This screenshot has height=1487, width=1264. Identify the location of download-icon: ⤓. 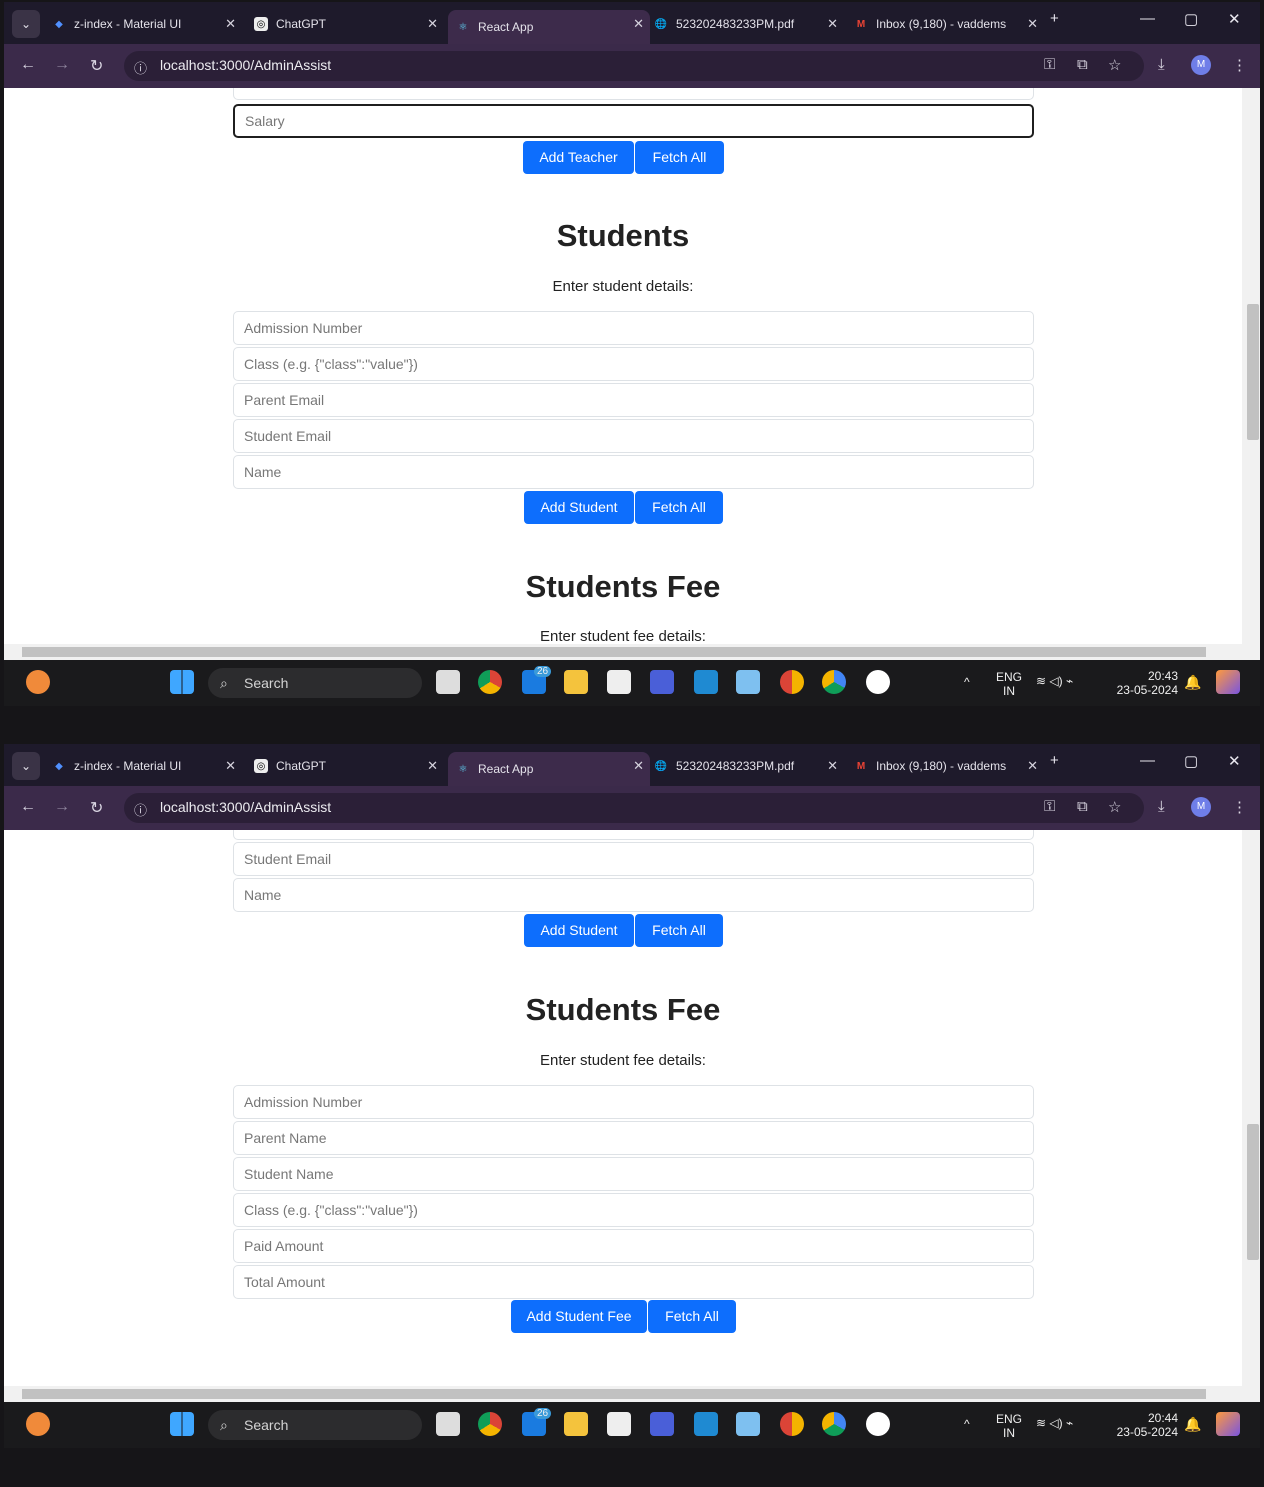
(1161, 806).